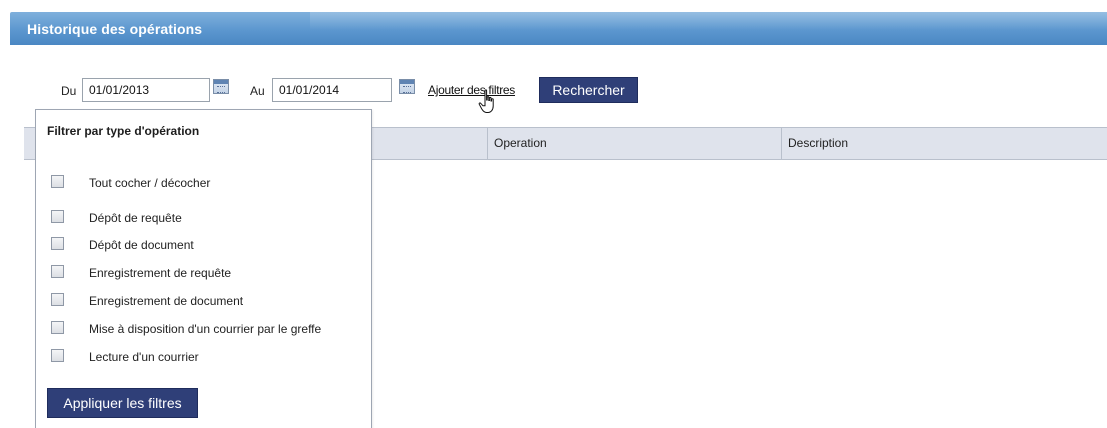 This screenshot has width=1107, height=428. I want to click on toggle-all-row: Tout cocher / décocher, so click(210, 184).